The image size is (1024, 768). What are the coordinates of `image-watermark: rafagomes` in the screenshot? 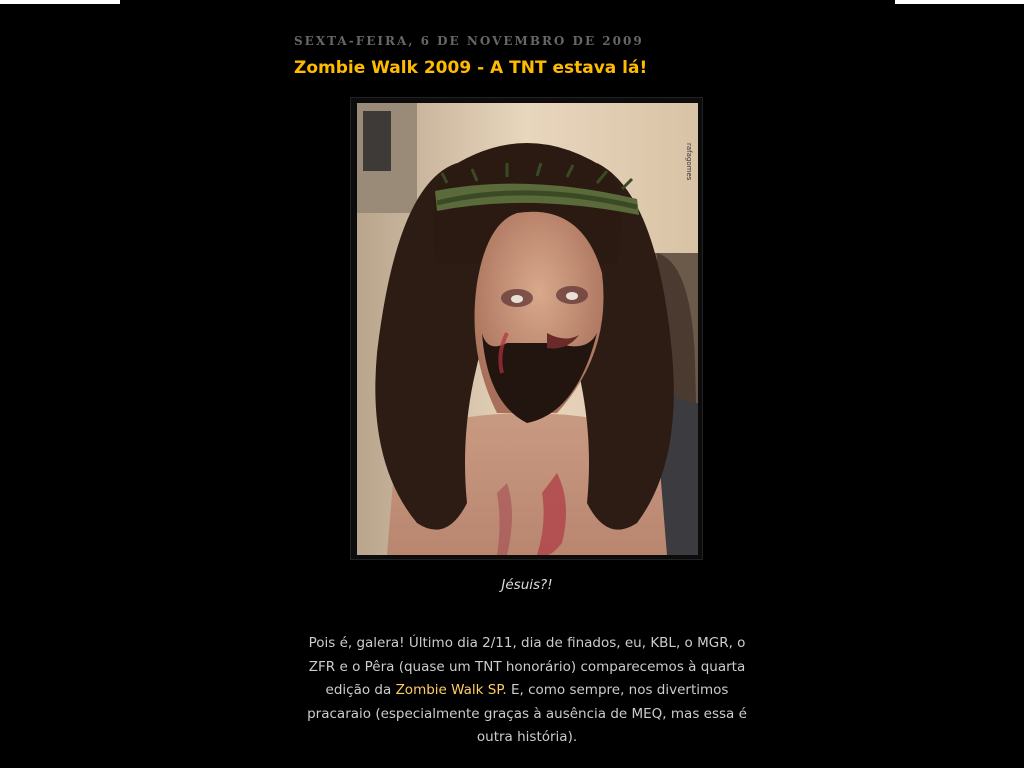 It's located at (689, 162).